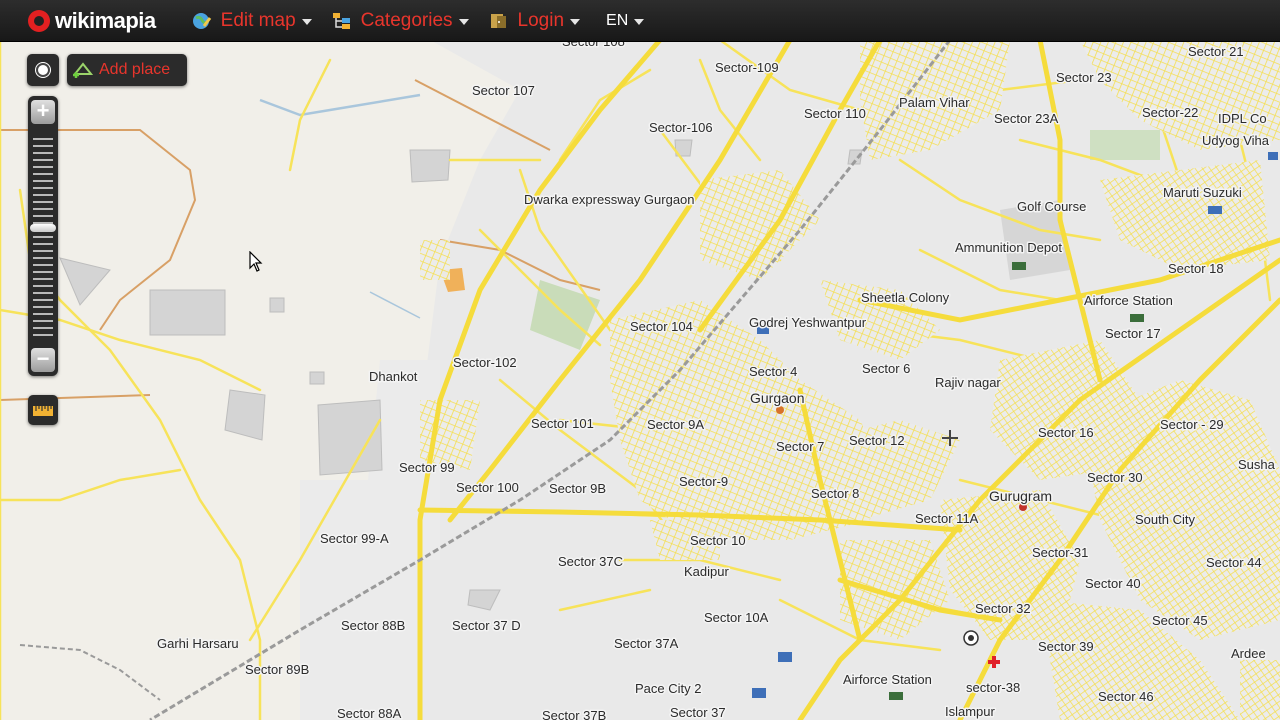  I want to click on map-label: Sector 11A, so click(947, 519).